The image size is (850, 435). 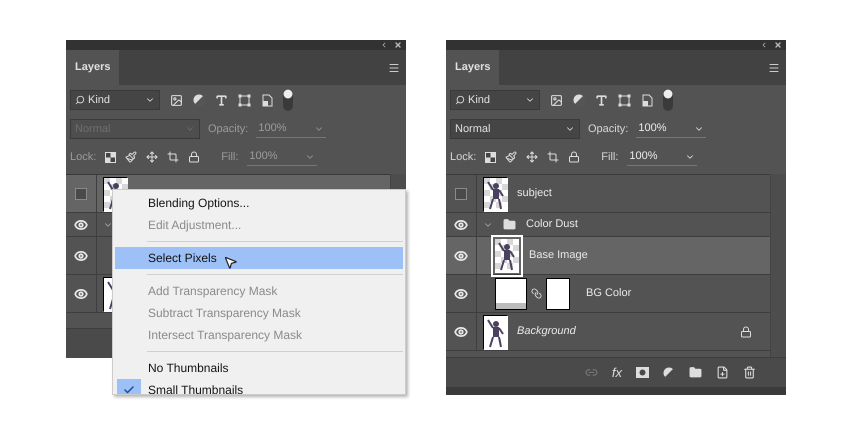 What do you see at coordinates (534, 194) in the screenshot?
I see `layer-name: subject` at bounding box center [534, 194].